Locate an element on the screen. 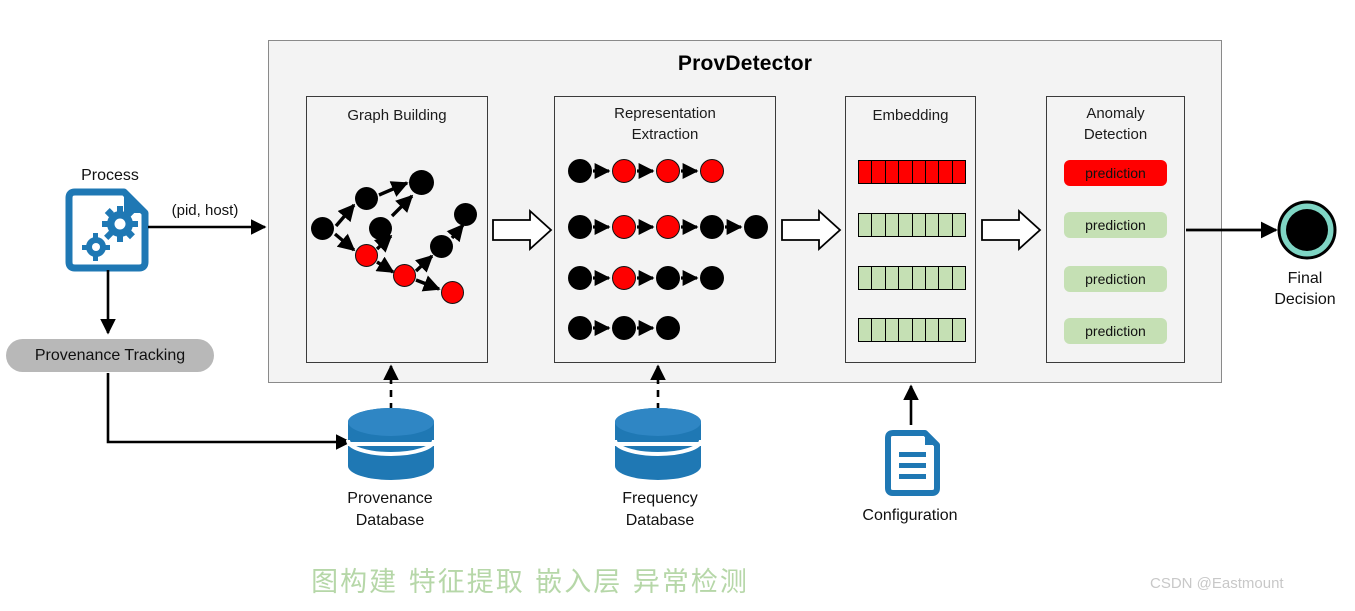 This screenshot has height=611, width=1355. process-label: Process is located at coordinates (110, 175).